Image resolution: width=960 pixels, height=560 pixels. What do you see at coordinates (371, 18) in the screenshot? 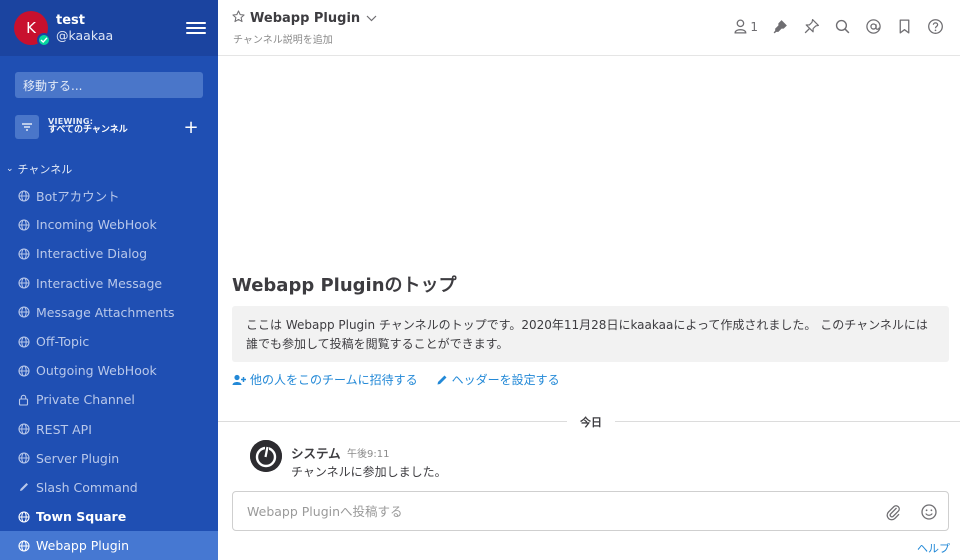
I see `chevron-down-icon` at bounding box center [371, 18].